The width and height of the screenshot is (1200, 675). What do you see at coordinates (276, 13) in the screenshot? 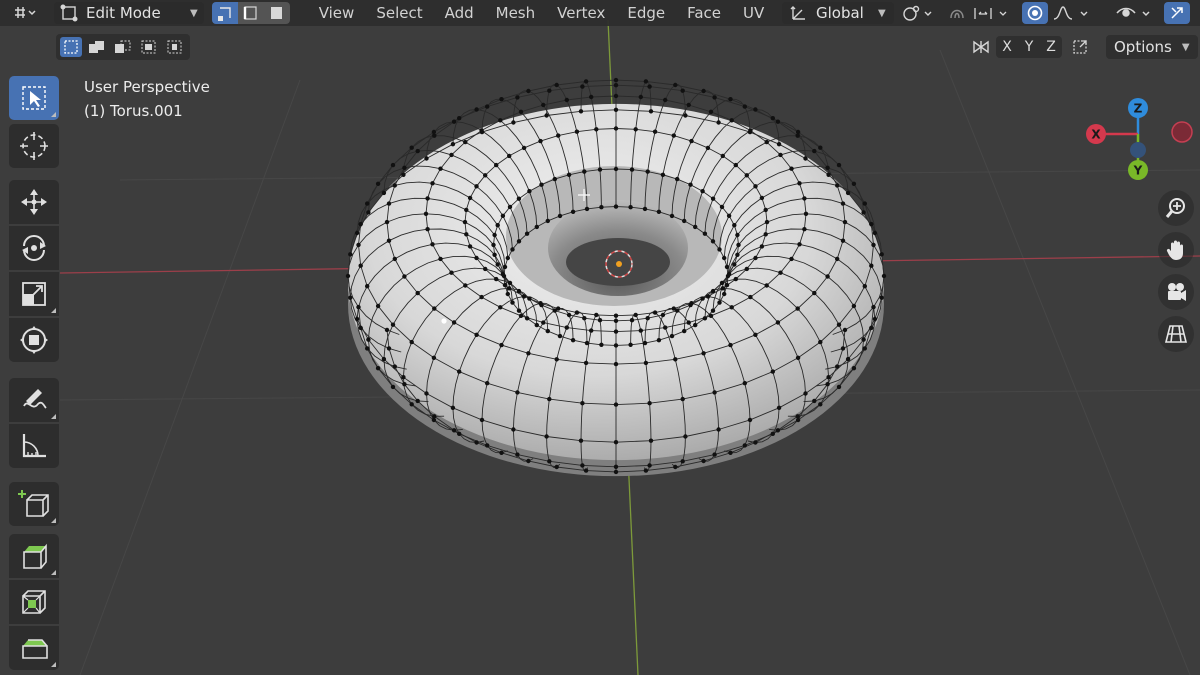
I see `face-select-icon` at bounding box center [276, 13].